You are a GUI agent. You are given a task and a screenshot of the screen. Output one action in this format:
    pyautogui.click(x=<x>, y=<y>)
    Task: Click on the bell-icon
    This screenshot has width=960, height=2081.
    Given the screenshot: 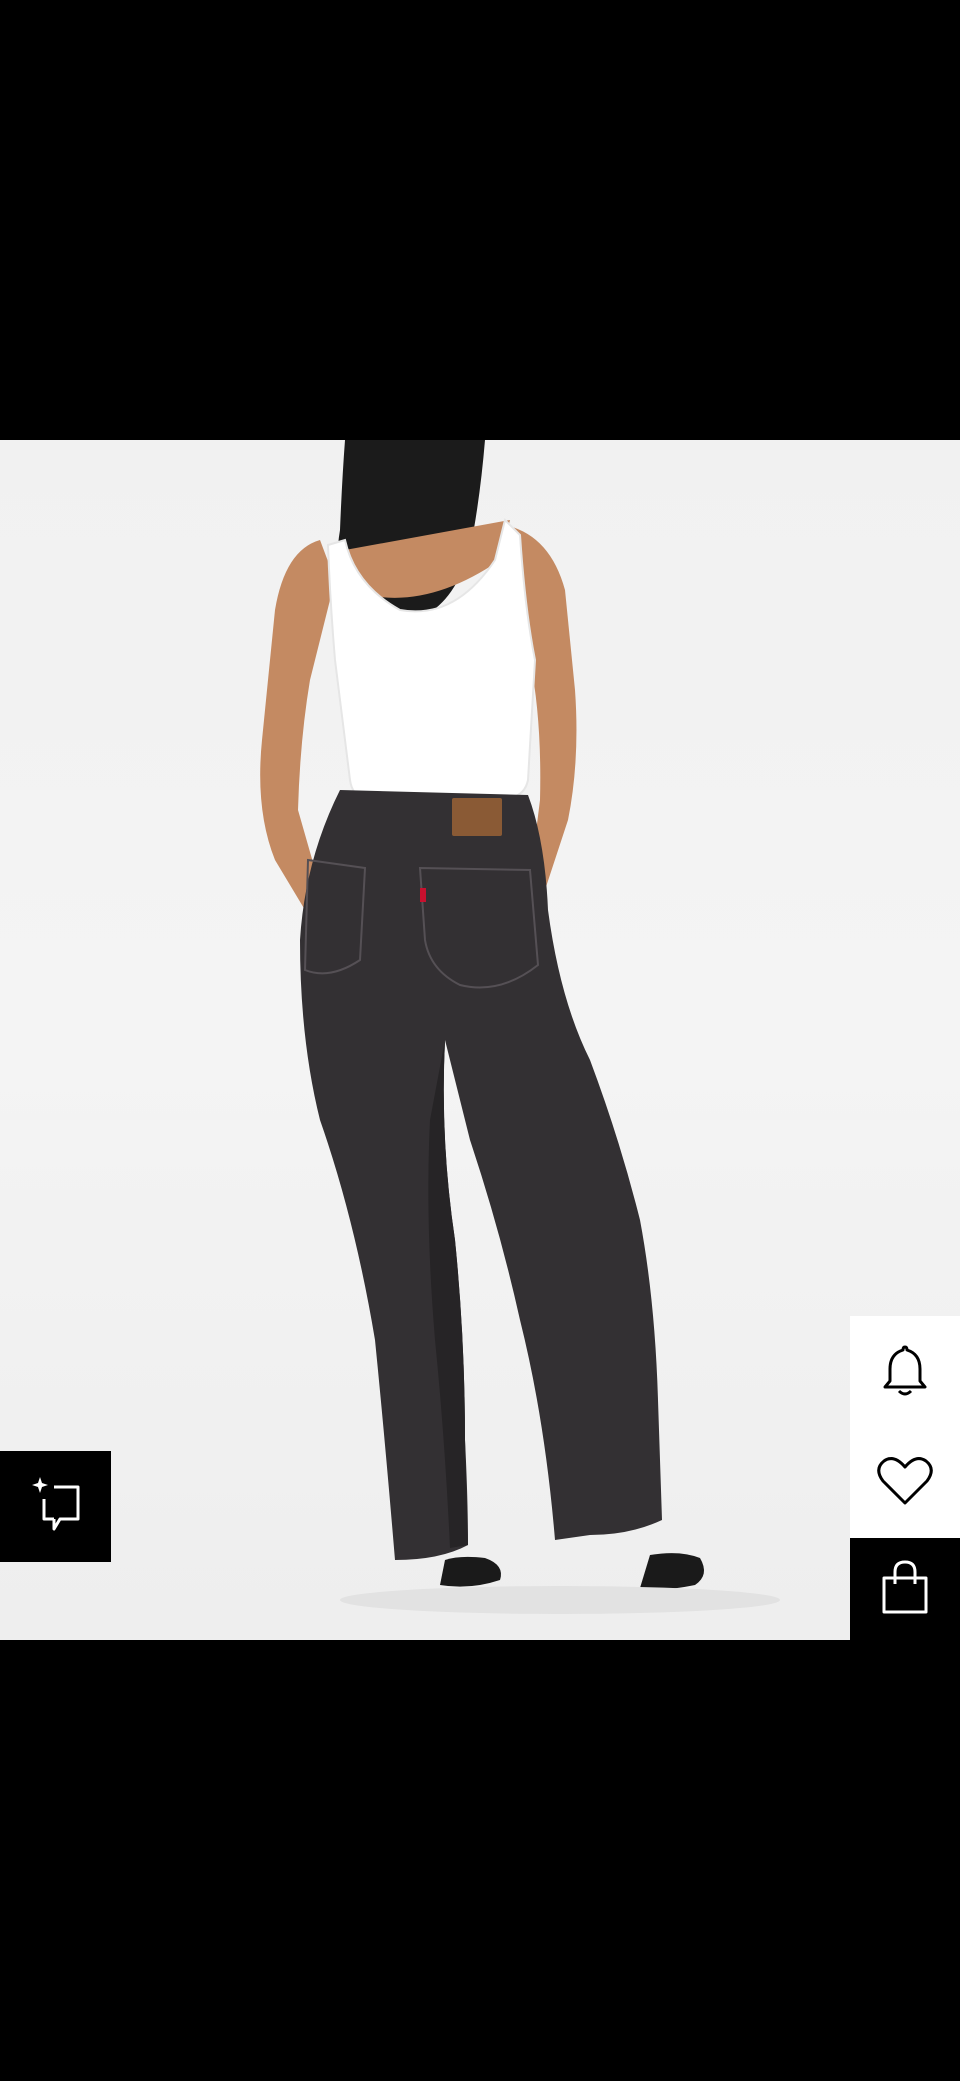 What is the action you would take?
    pyautogui.click(x=905, y=1372)
    